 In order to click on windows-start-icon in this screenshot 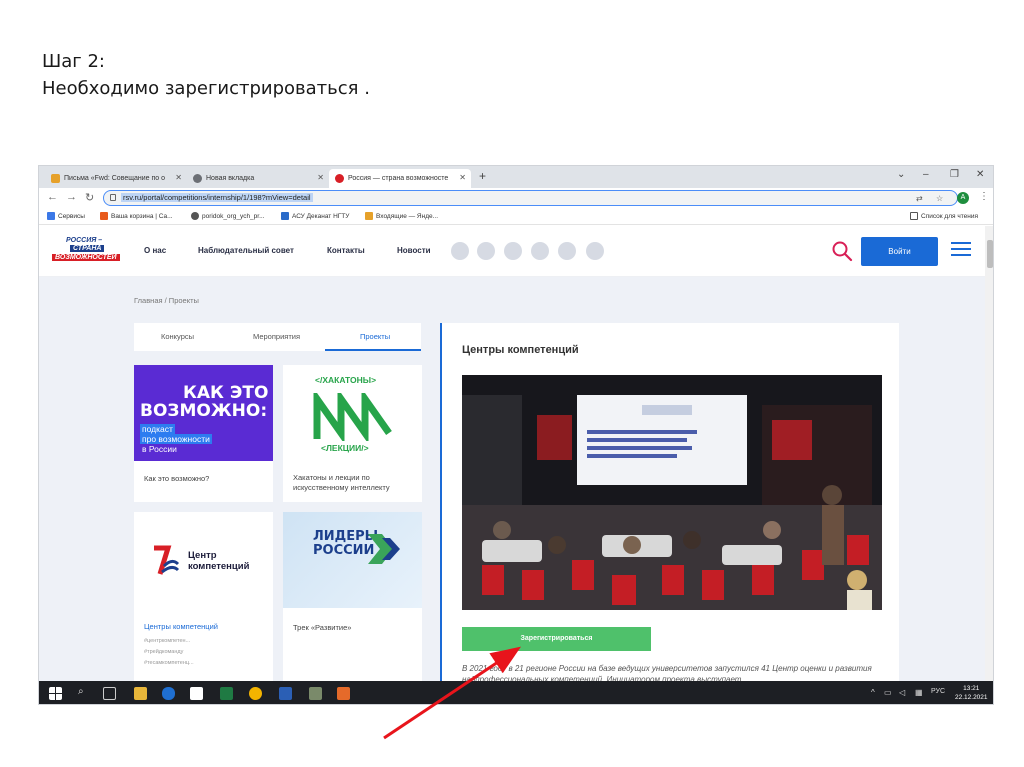, I will do `click(55, 693)`.